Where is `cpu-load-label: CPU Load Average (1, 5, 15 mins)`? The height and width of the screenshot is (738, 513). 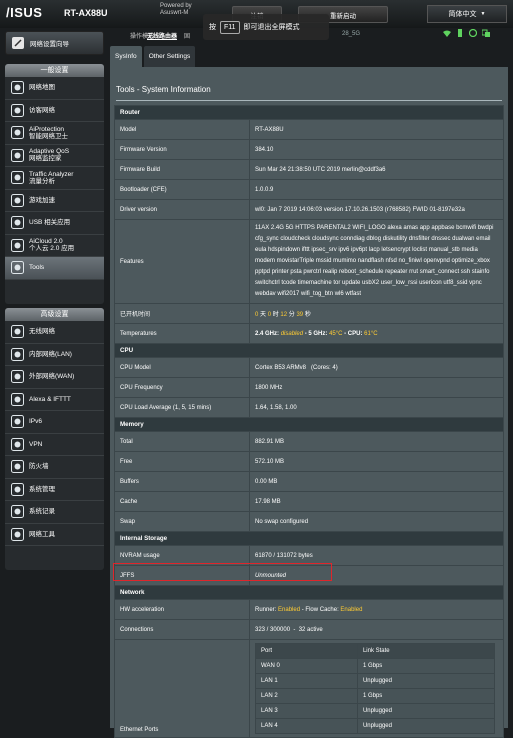
cpu-load-label: CPU Load Average (1, 5, 15 mins) is located at coordinates (182, 407).